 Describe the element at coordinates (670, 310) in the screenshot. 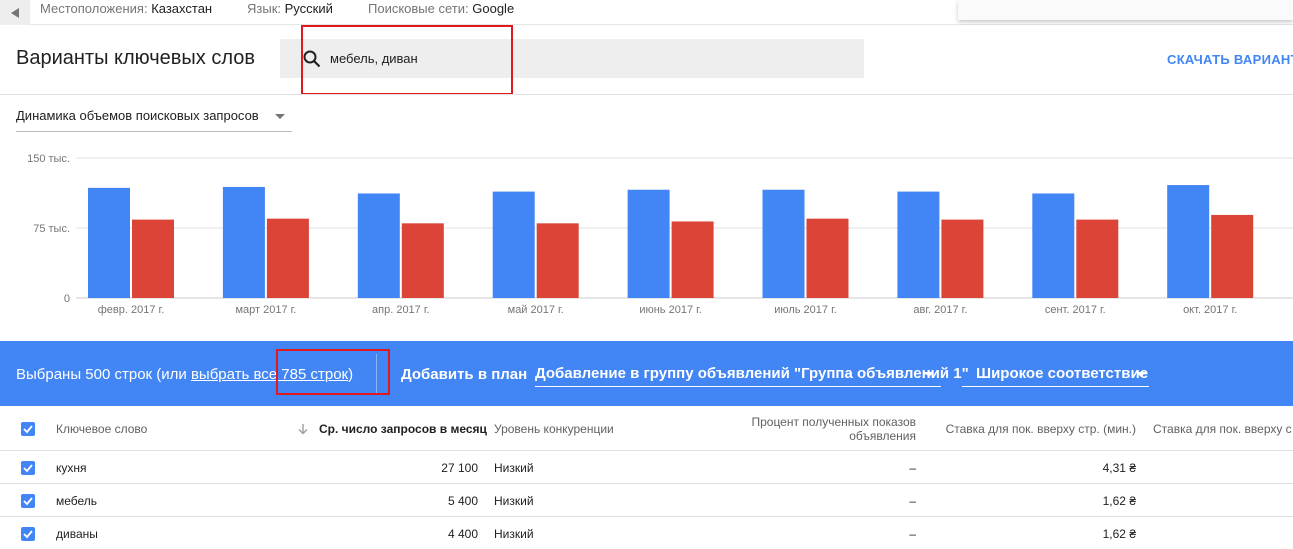

I see `x-tick-label: июнь 2017 г.` at that location.